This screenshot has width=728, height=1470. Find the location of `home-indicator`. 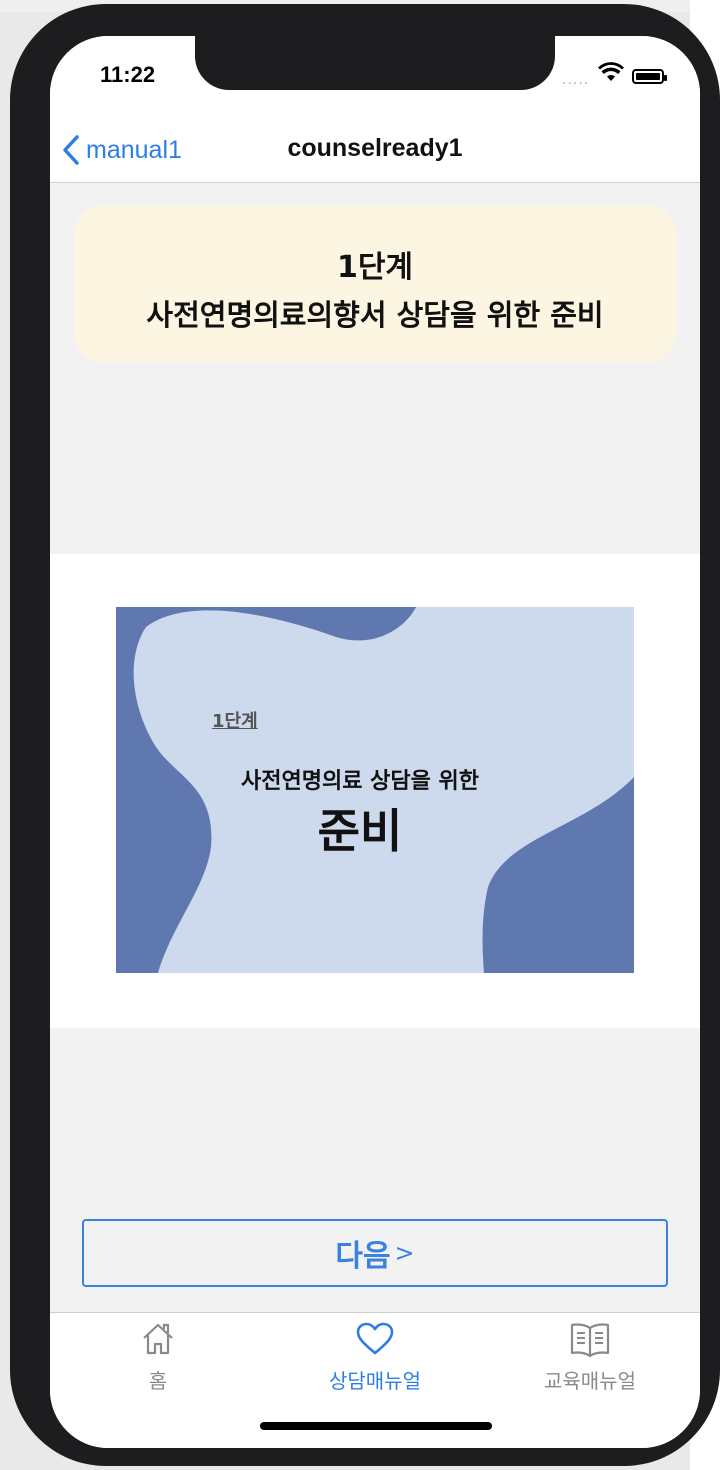

home-indicator is located at coordinates (376, 1426).